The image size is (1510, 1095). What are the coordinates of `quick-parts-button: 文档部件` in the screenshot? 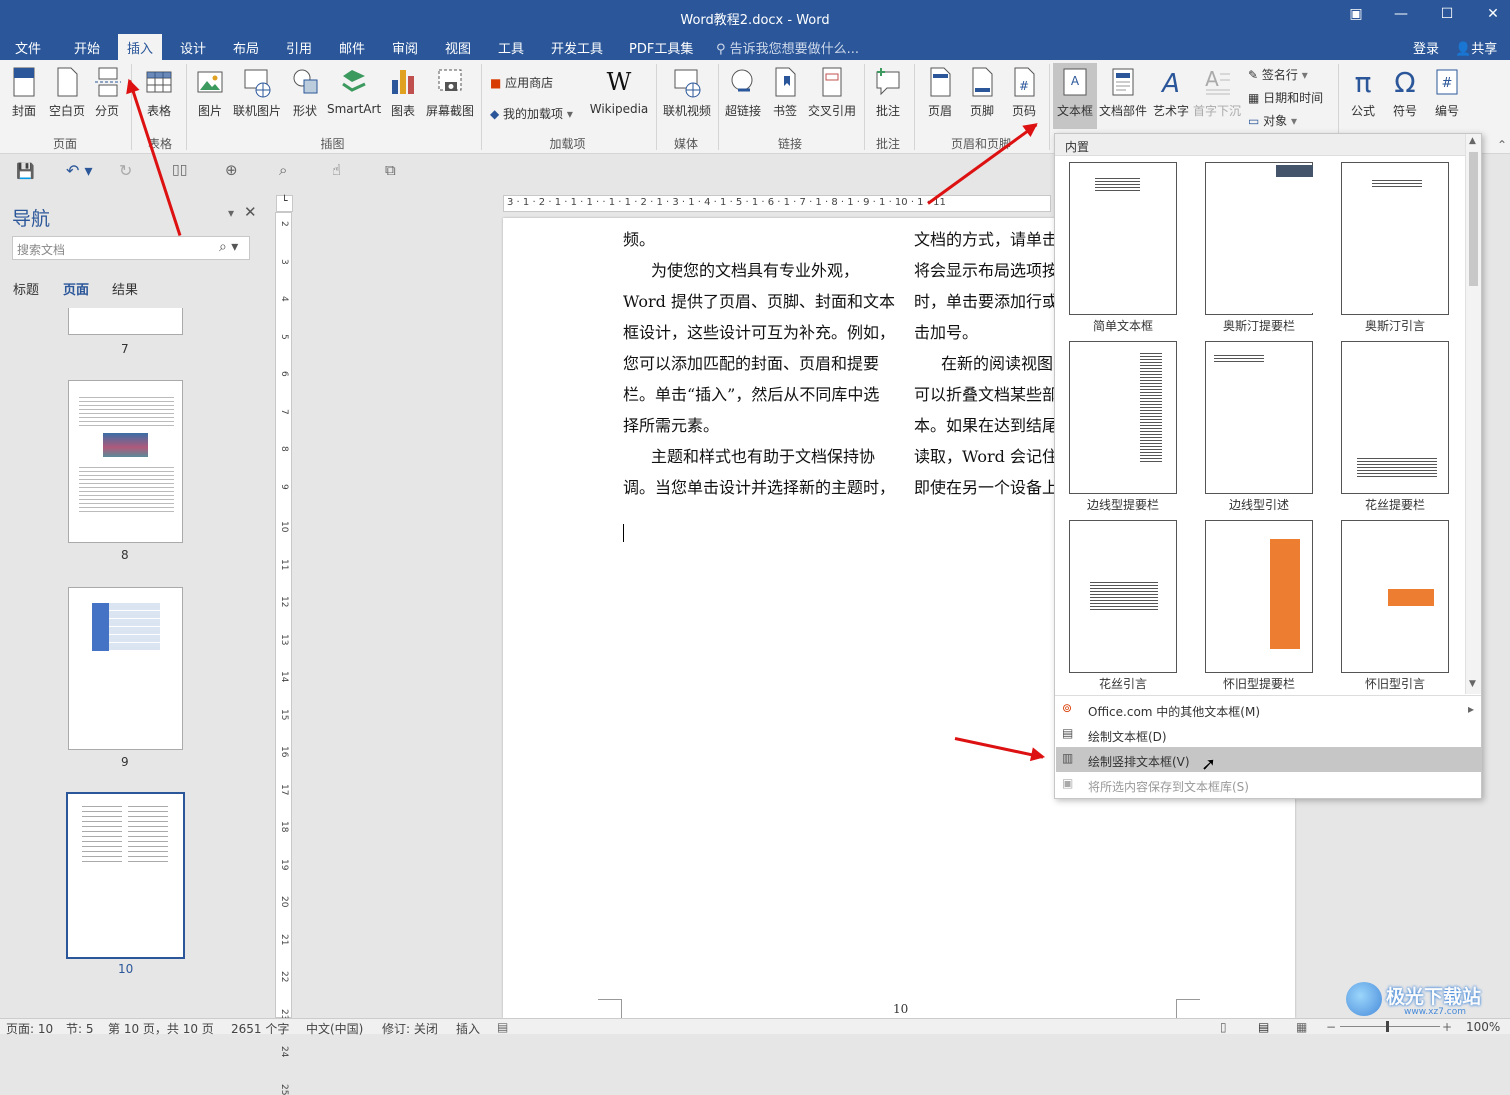 It's located at (1123, 92).